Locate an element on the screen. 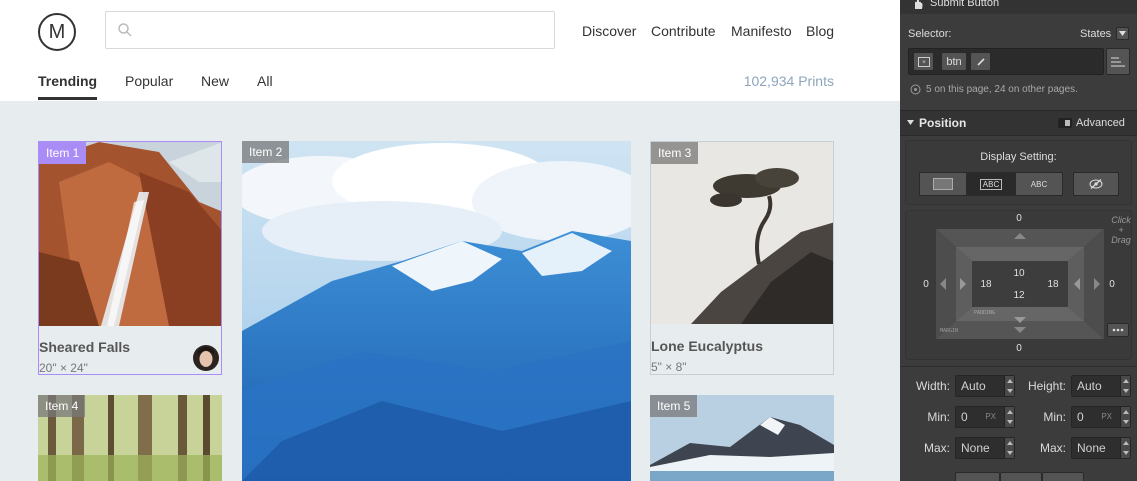 Image resolution: width=1137 pixels, height=481 pixels. max-height-value: None is located at coordinates (1091, 448).